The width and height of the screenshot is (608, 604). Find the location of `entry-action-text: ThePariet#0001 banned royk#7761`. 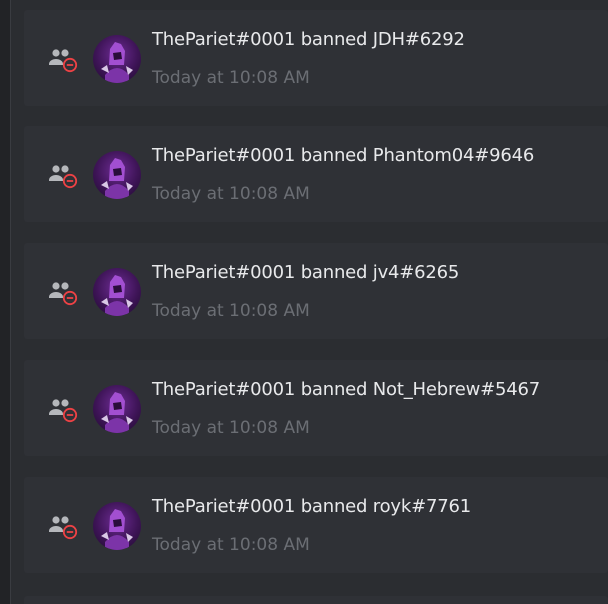

entry-action-text: ThePariet#0001 banned royk#7761 is located at coordinates (311, 506).